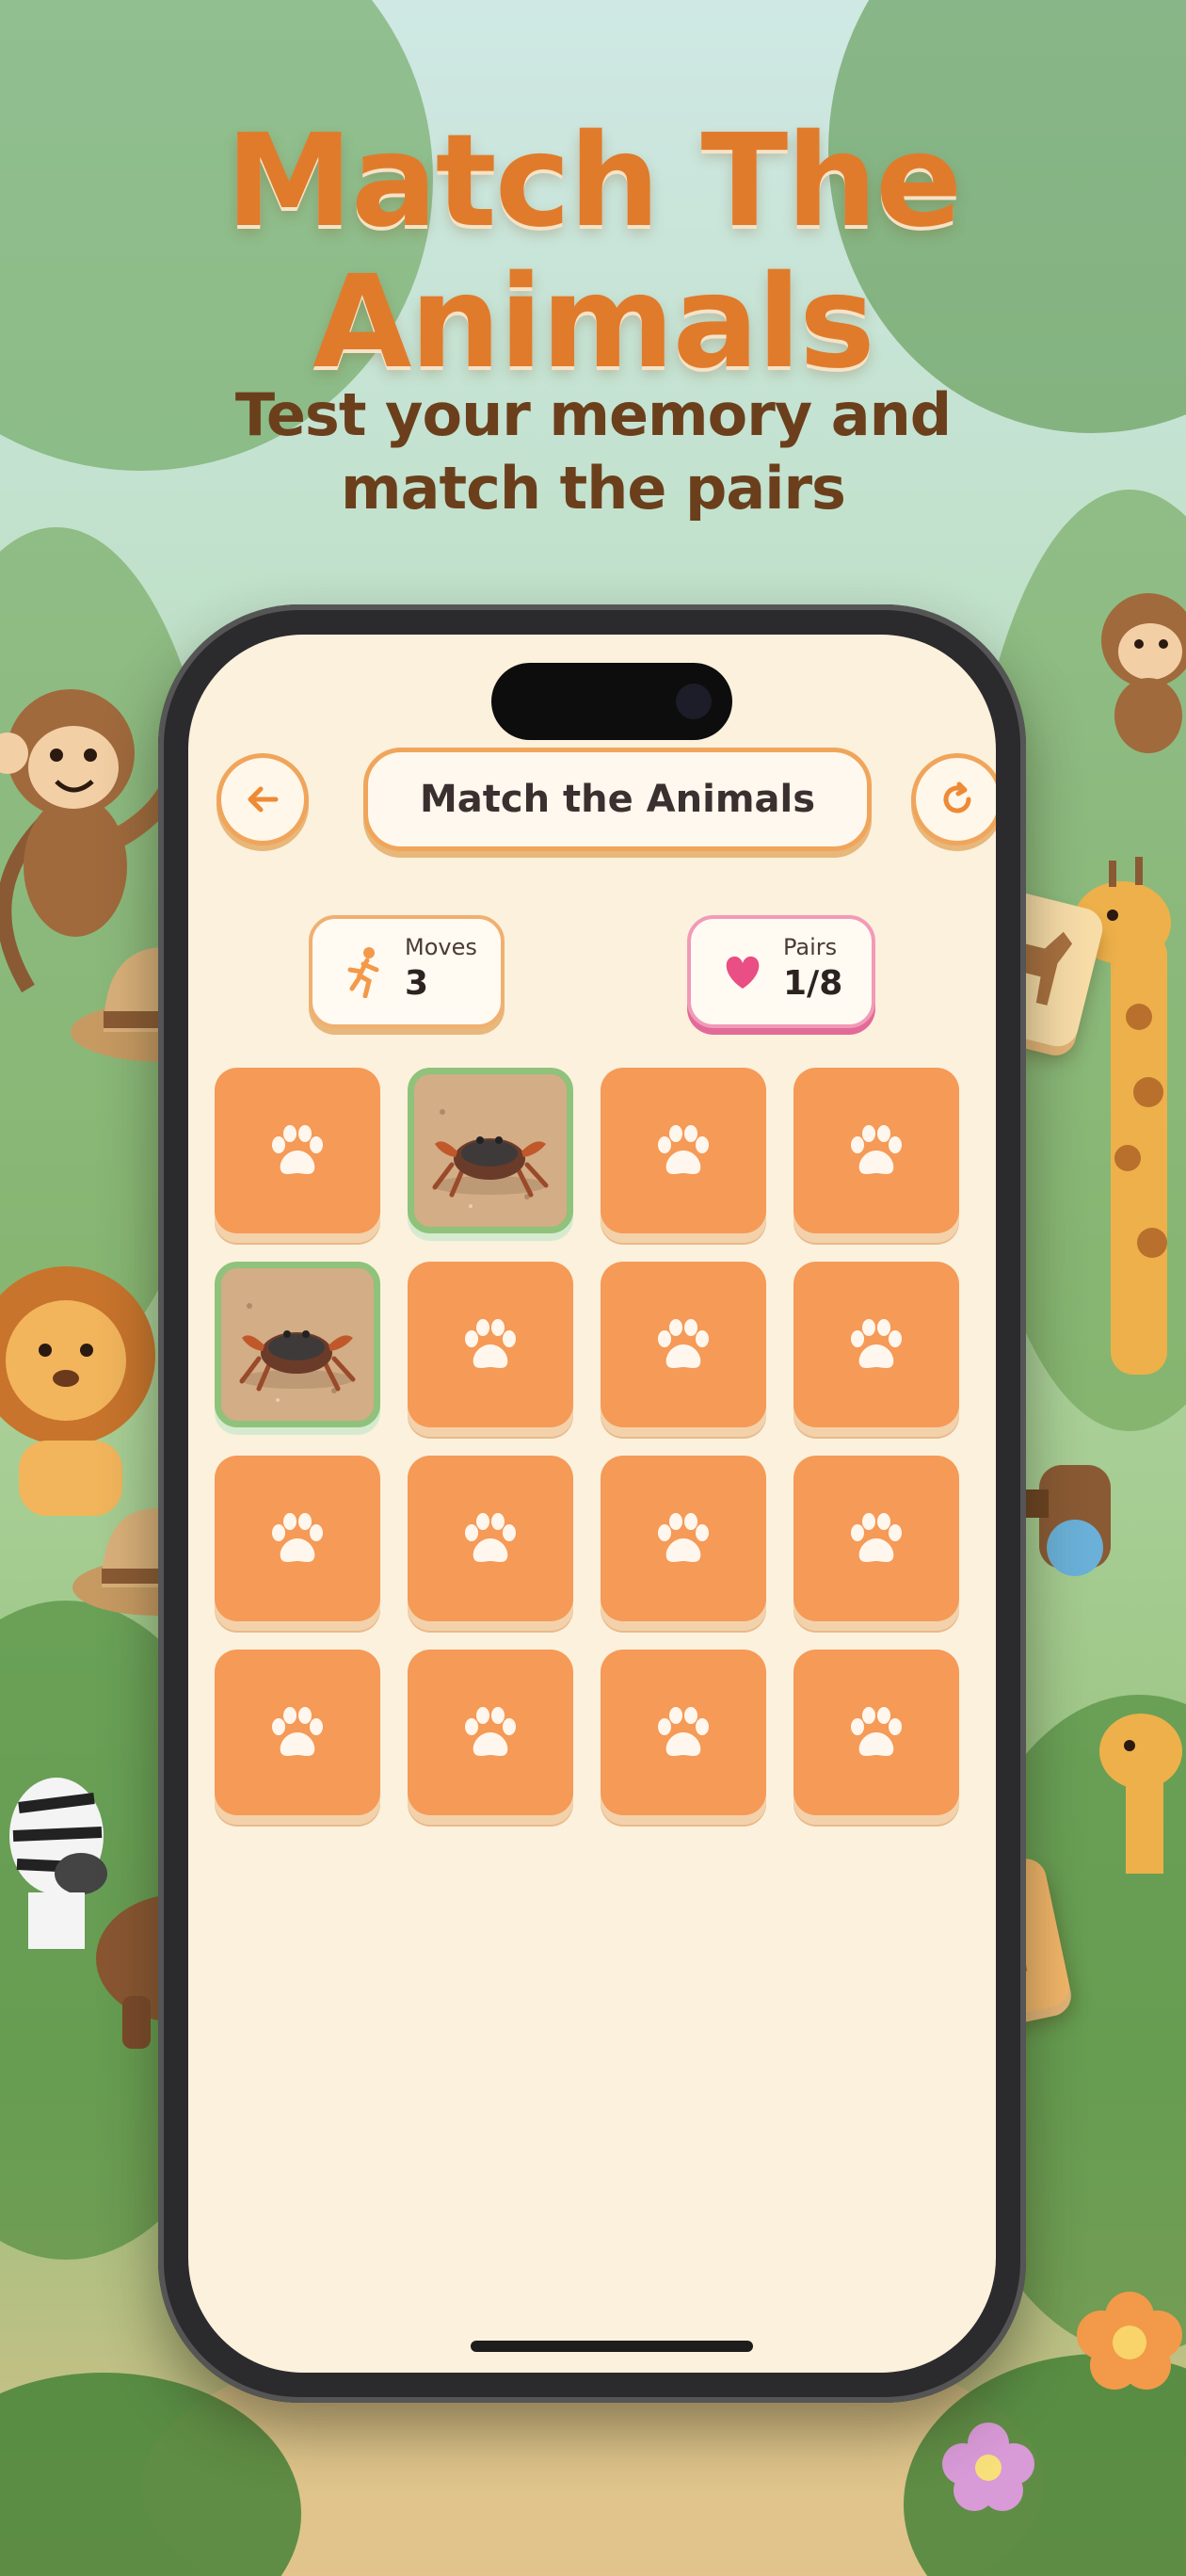 The width and height of the screenshot is (1186, 2576). Describe the element at coordinates (441, 947) in the screenshot. I see `moves-label: Moves` at that location.